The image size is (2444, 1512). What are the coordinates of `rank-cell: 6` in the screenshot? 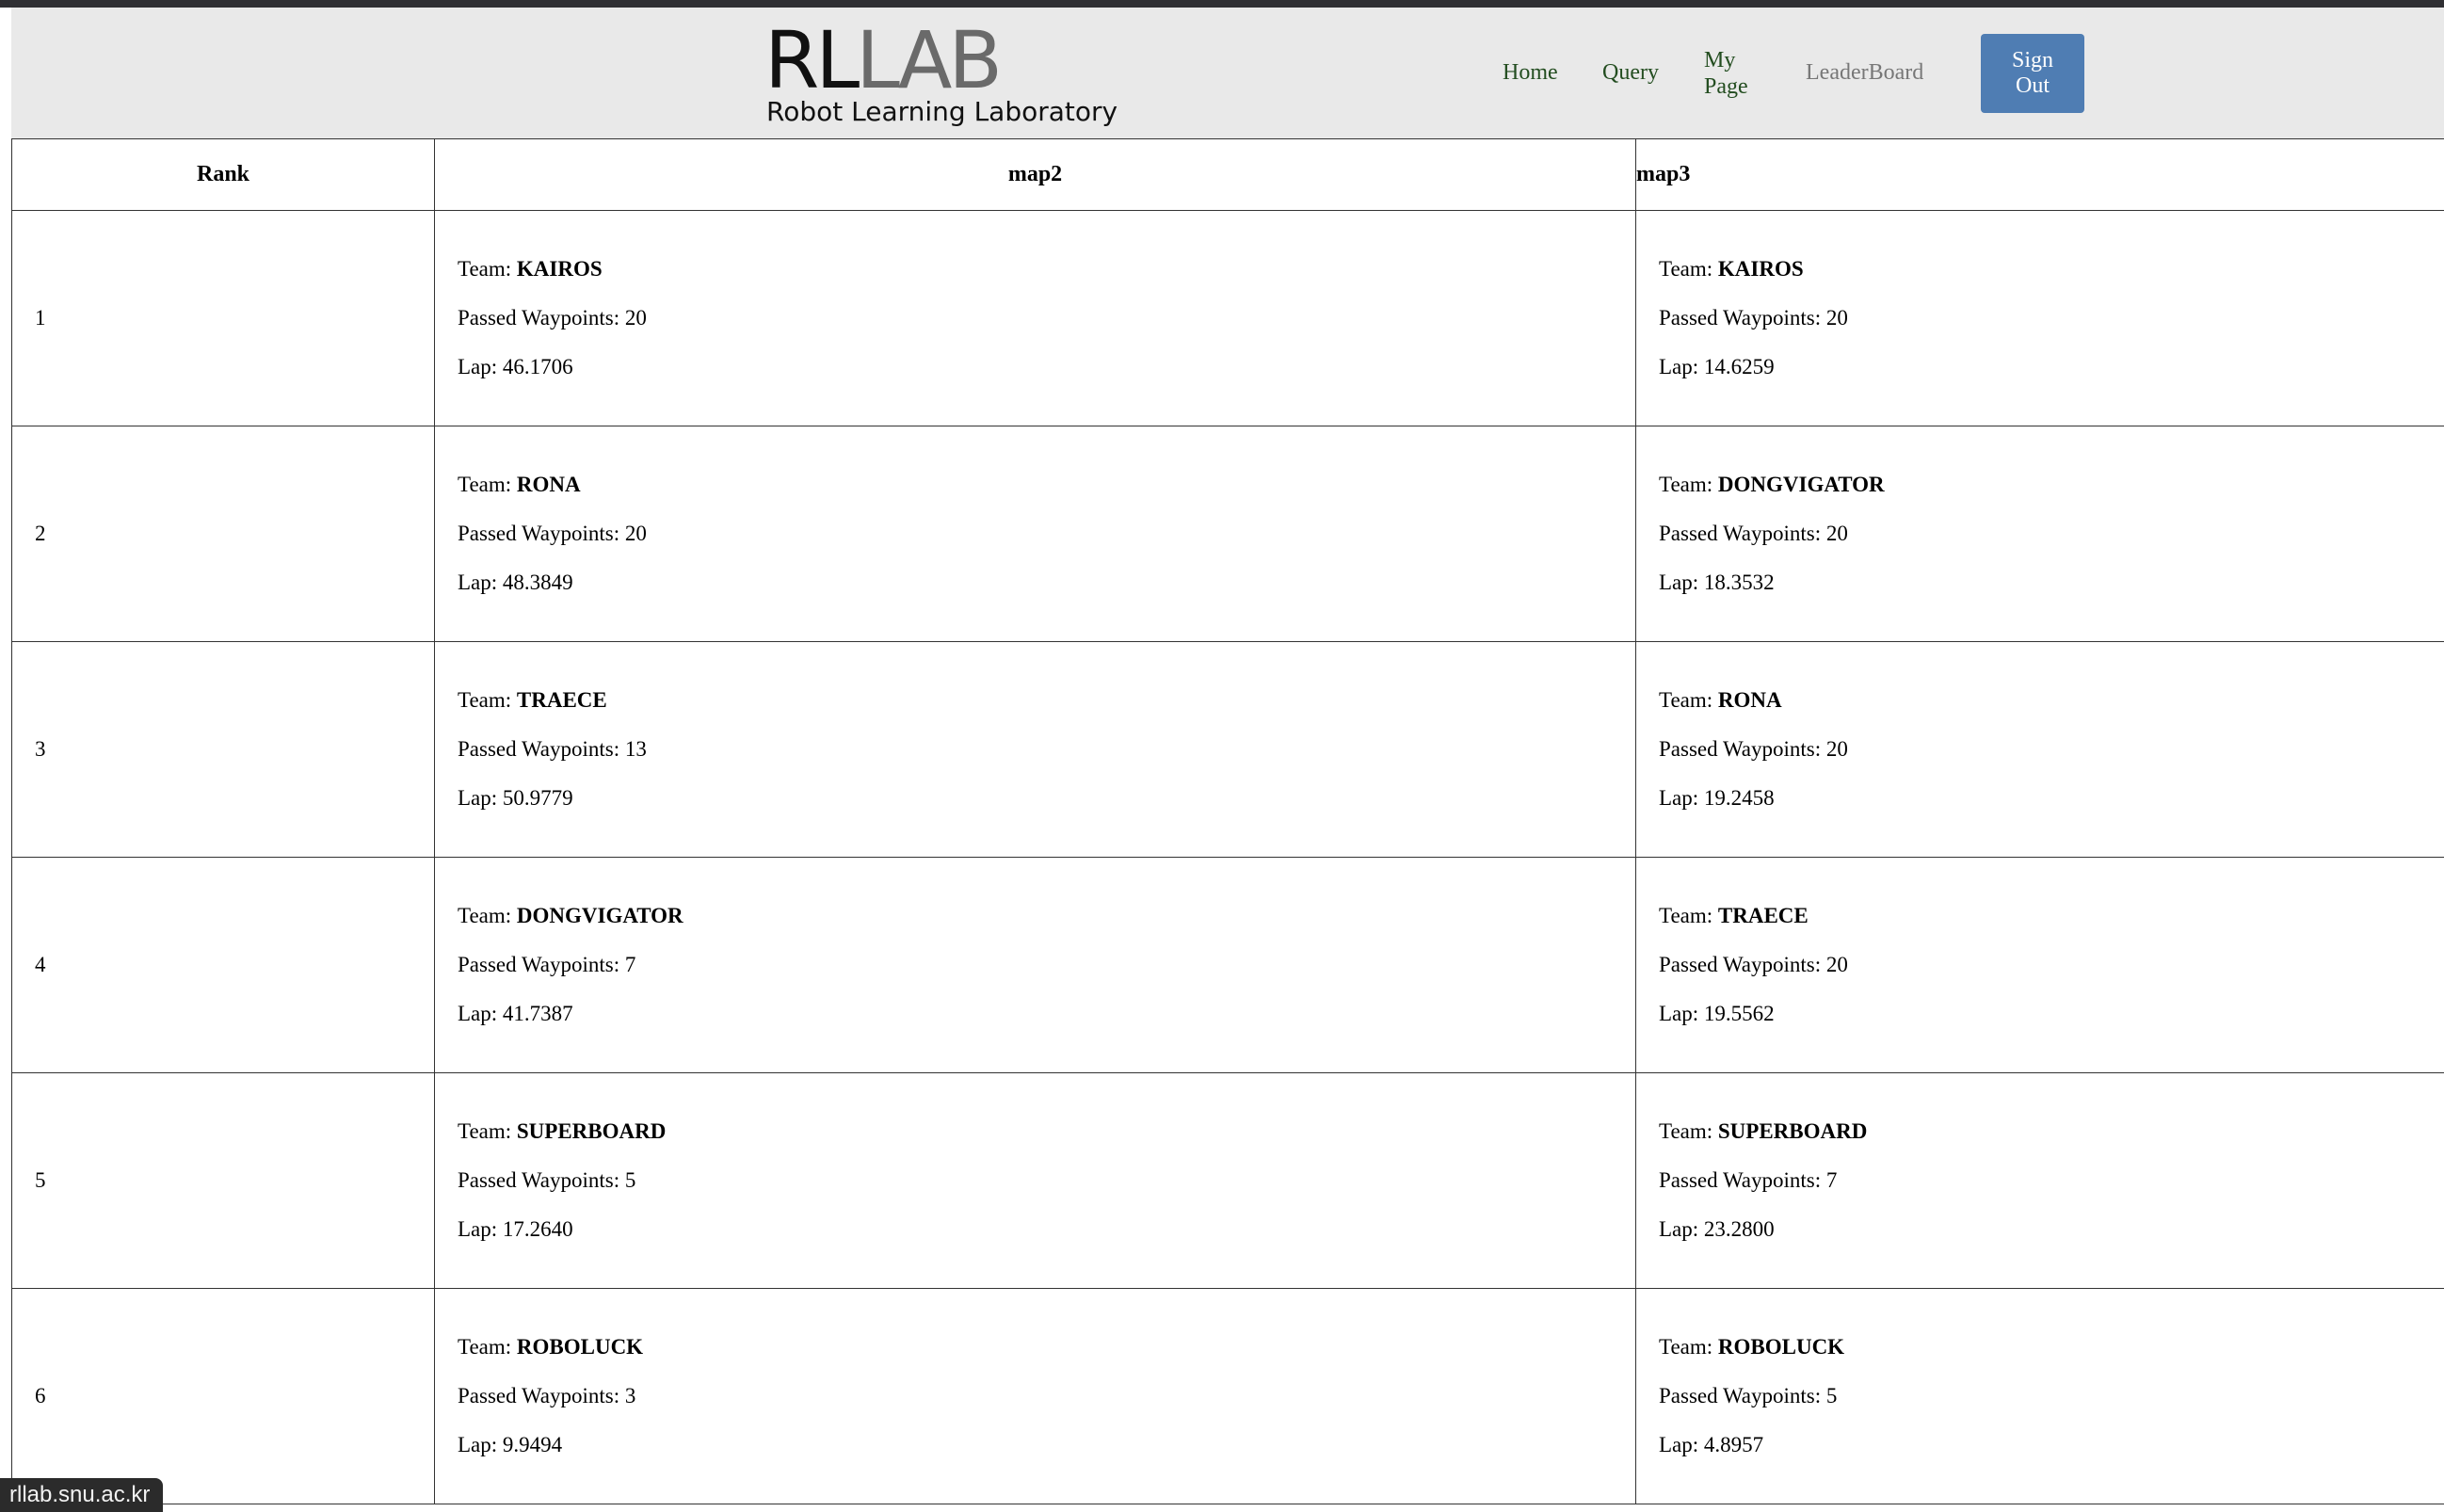 It's located at (223, 1396).